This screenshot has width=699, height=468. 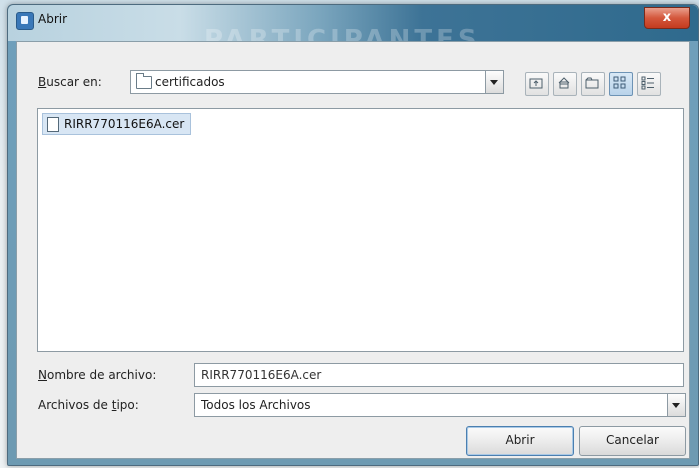 What do you see at coordinates (124, 124) in the screenshot?
I see `file-name: RIRR770116E6A.cer` at bounding box center [124, 124].